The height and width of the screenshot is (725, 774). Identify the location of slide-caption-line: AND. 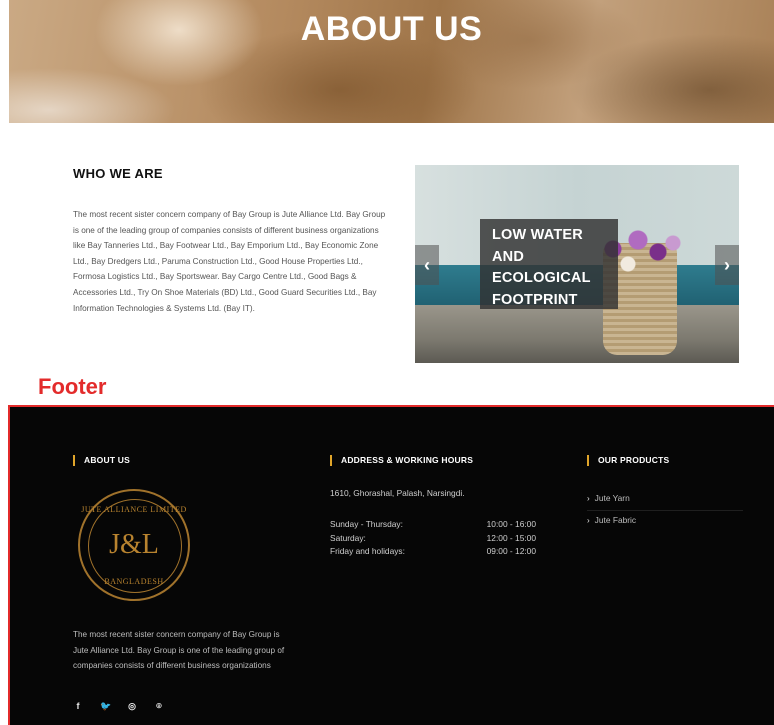
(508, 256).